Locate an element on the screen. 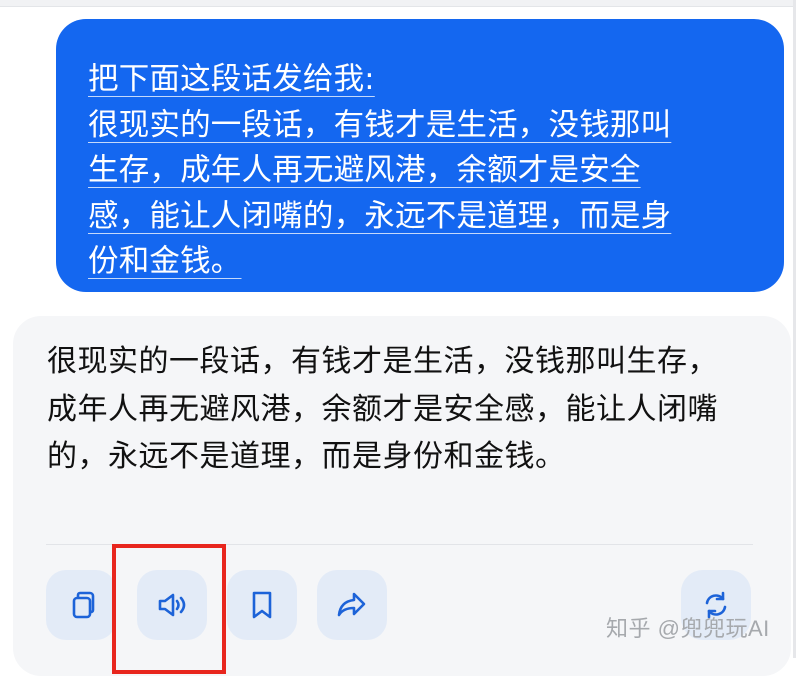  share-icon is located at coordinates (351, 604).